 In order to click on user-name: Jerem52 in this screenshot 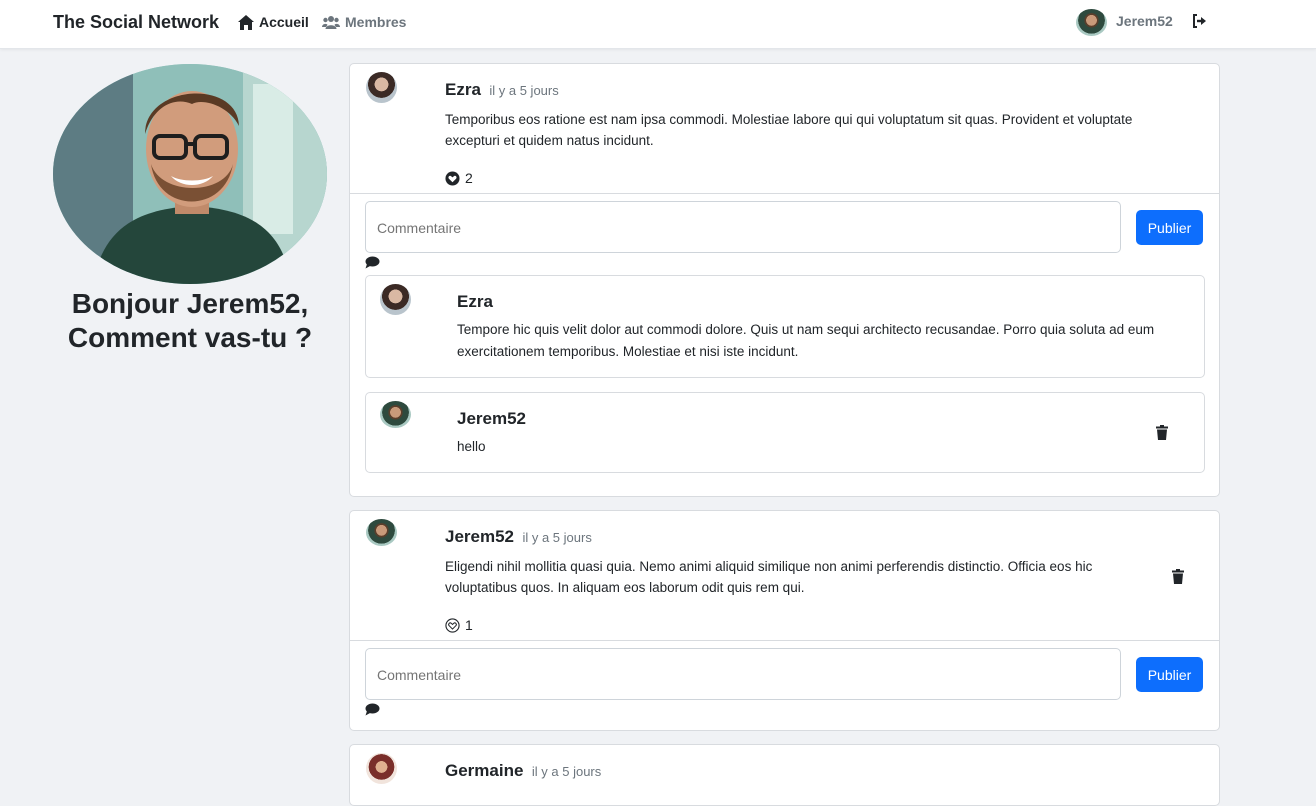, I will do `click(1144, 20)`.